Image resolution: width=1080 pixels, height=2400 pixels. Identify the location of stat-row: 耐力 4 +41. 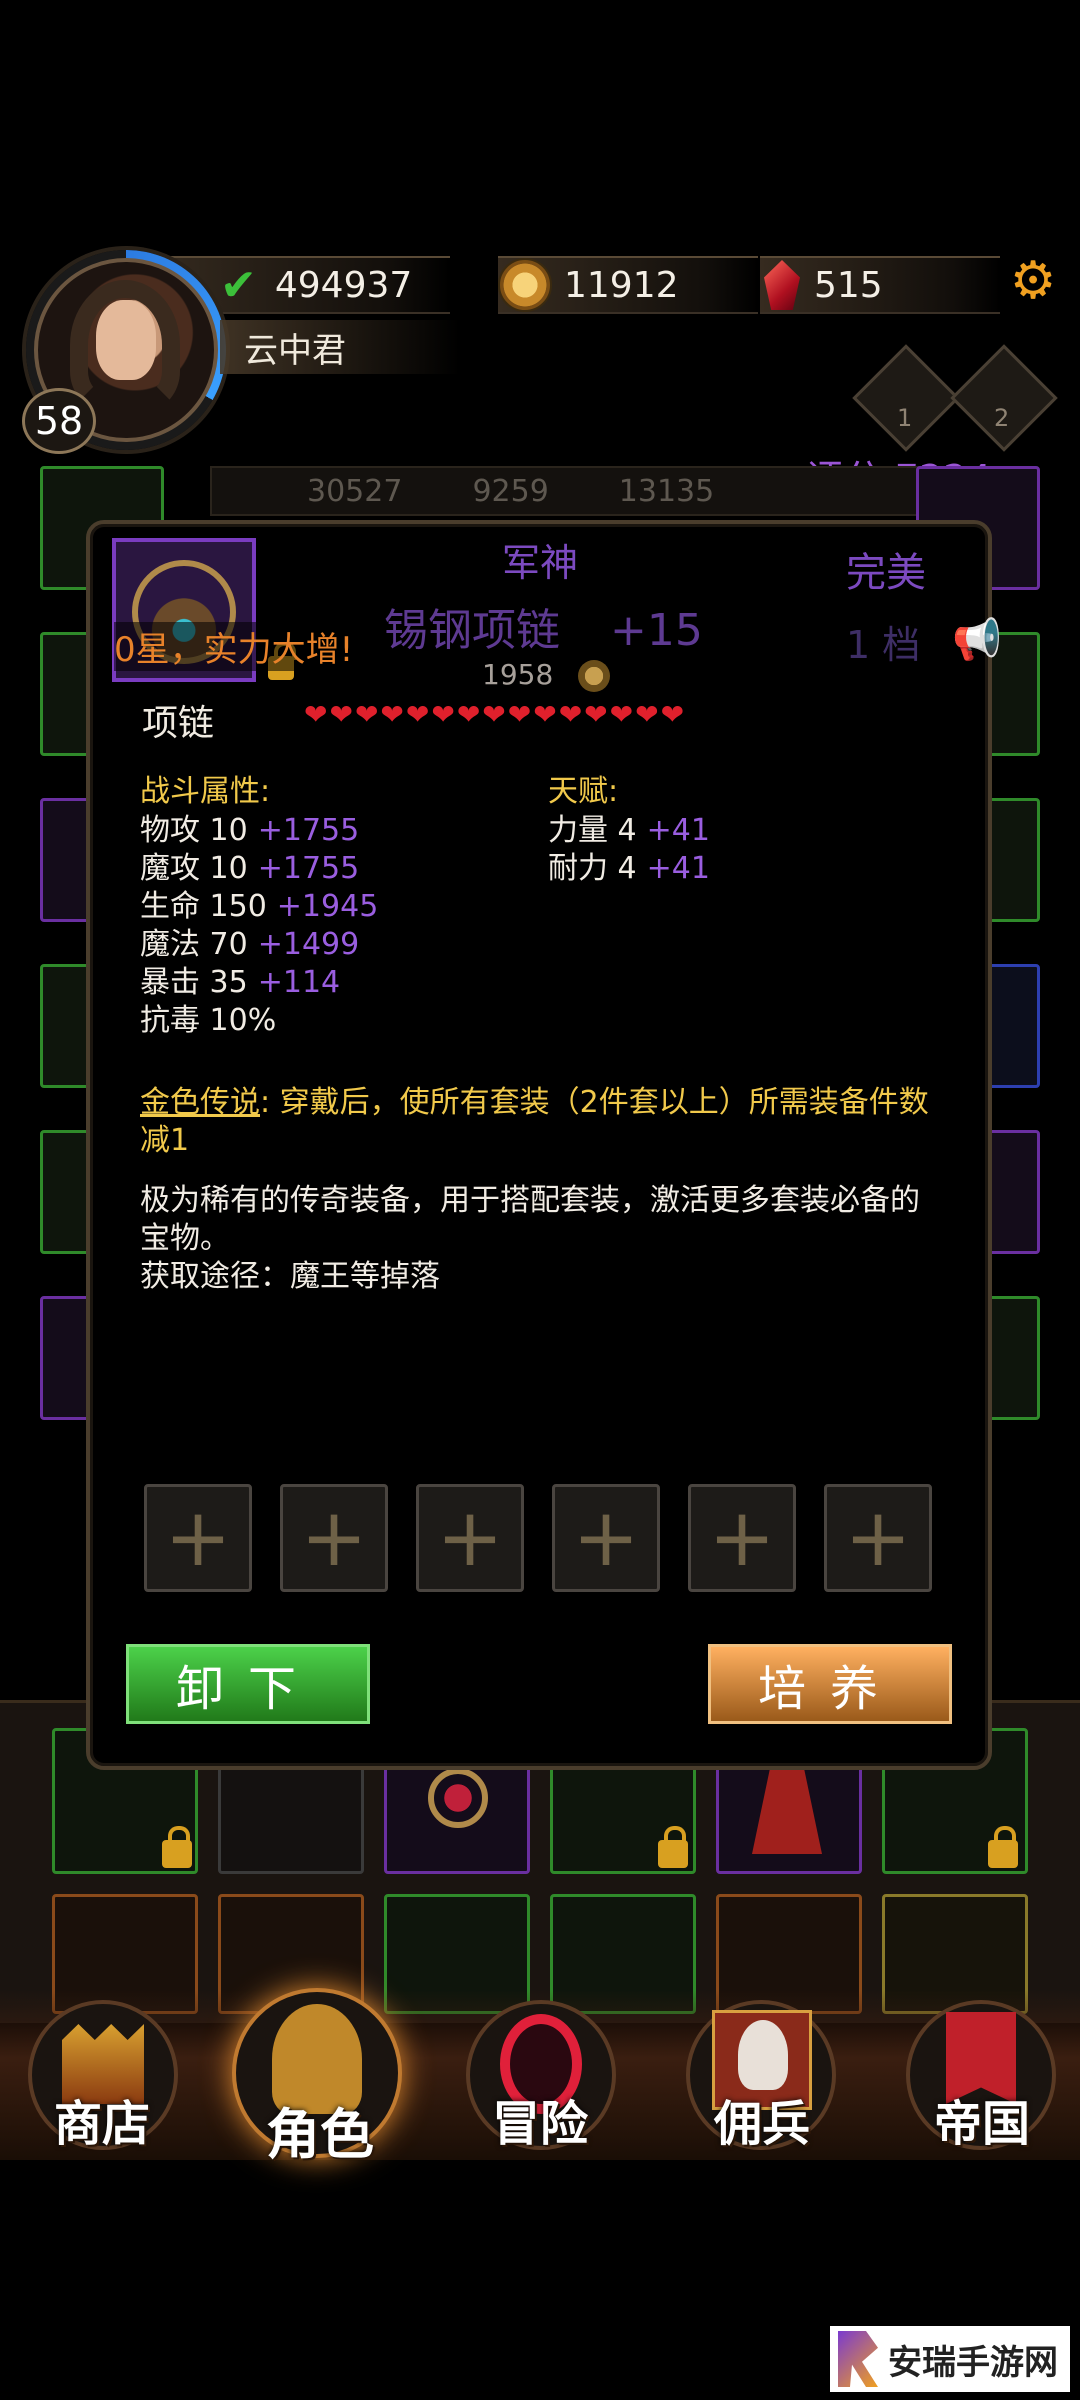
(629, 869).